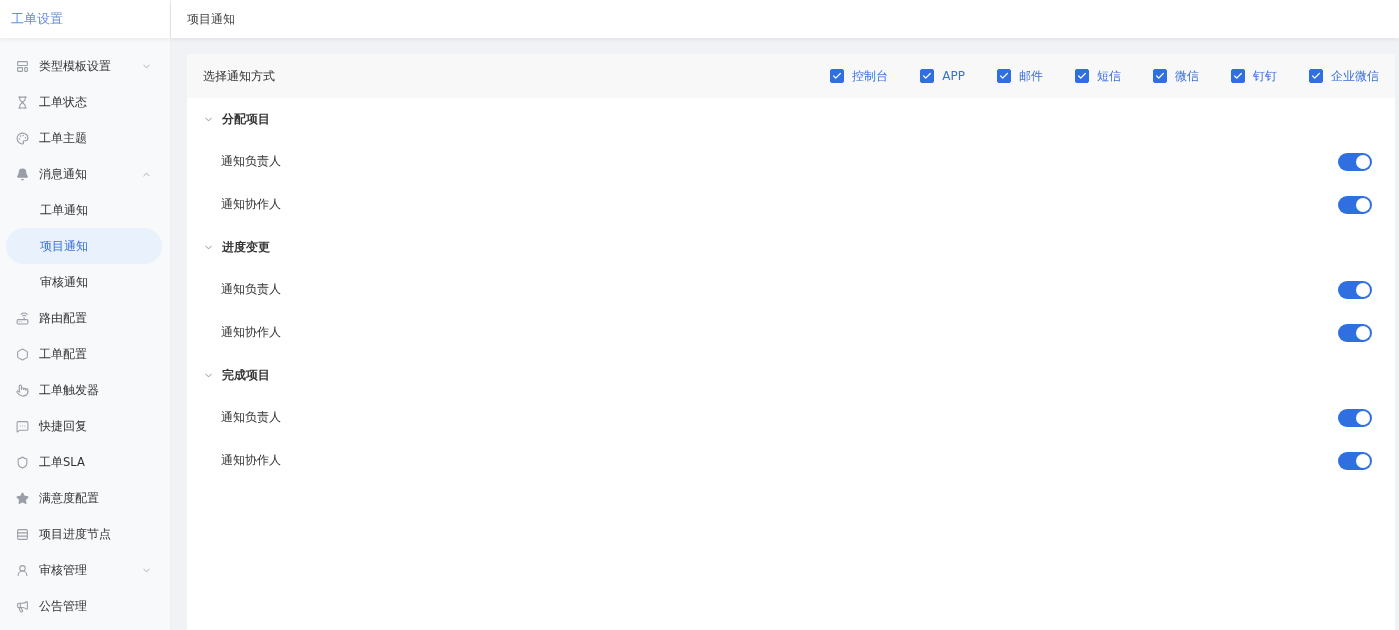 The height and width of the screenshot is (630, 1399). What do you see at coordinates (84, 282) in the screenshot?
I see `submenu-item: 审核通知` at bounding box center [84, 282].